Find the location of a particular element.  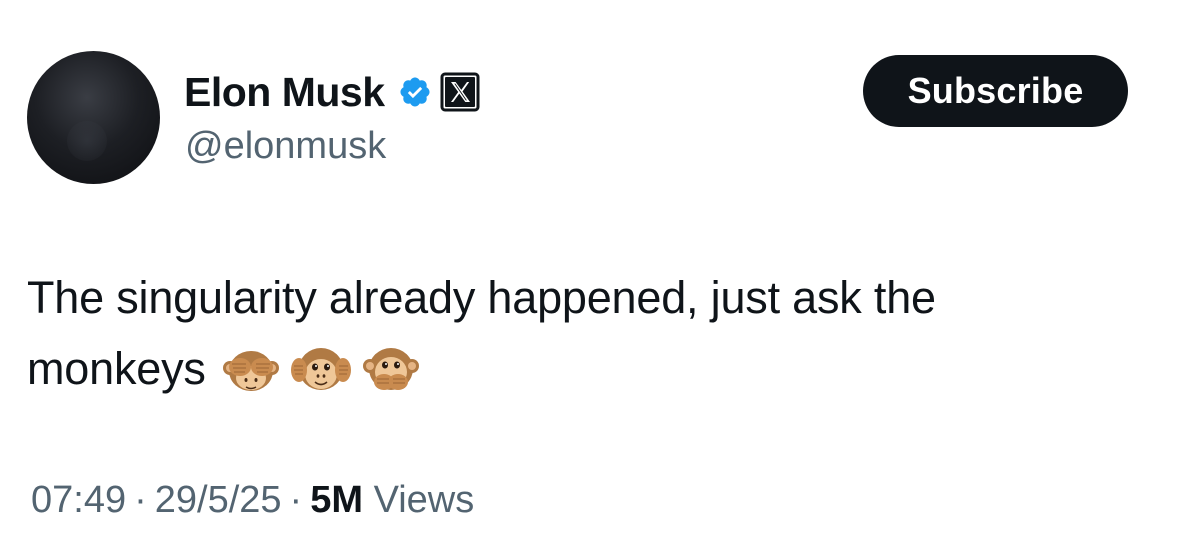

tweet-meta: 07:49 · 29/5/25 · 5M Views is located at coordinates (252, 500).